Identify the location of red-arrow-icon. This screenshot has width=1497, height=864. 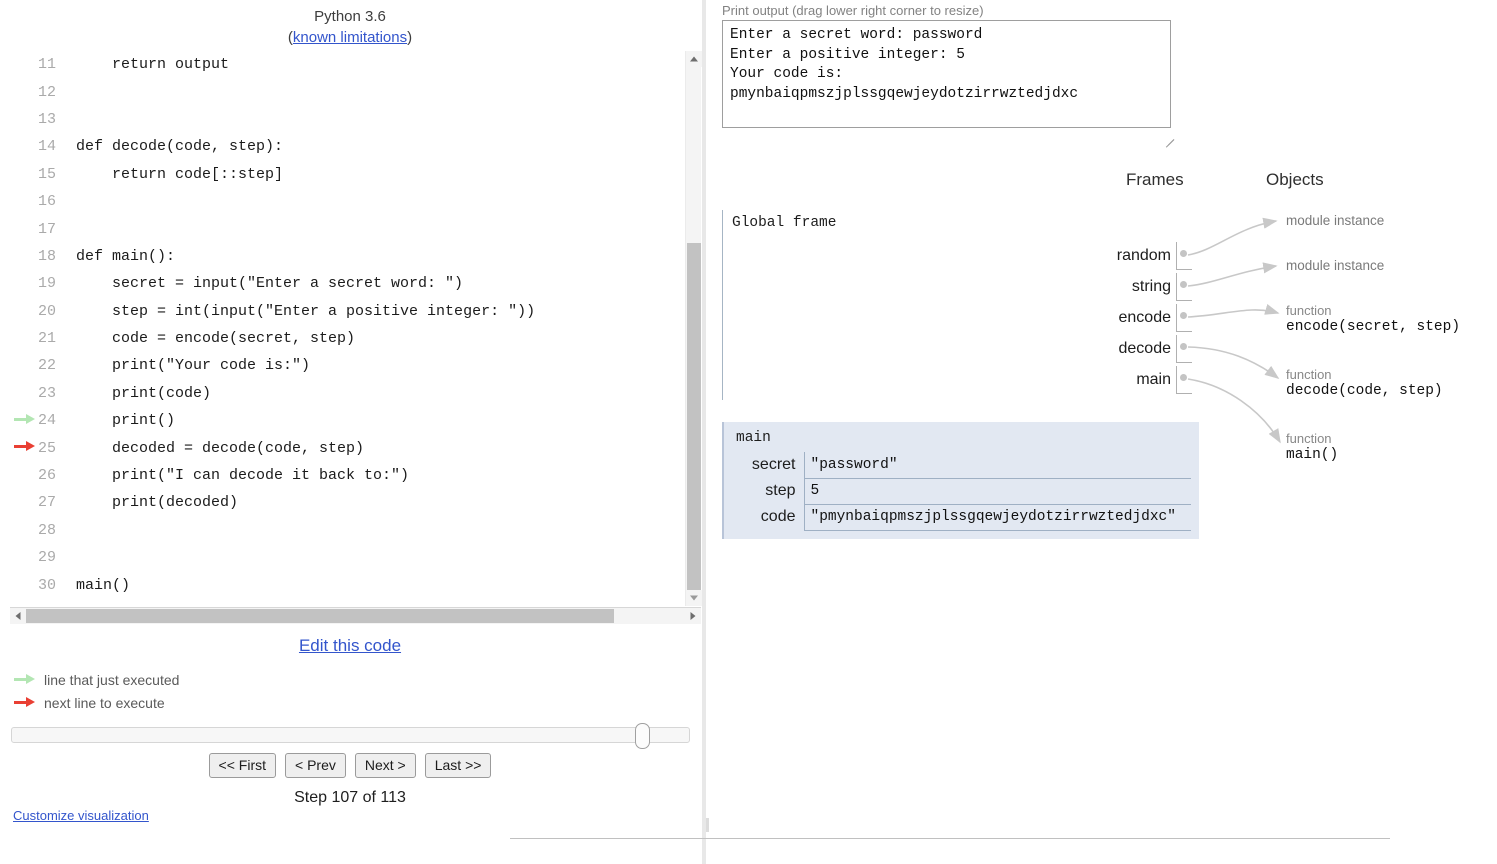
(25, 702).